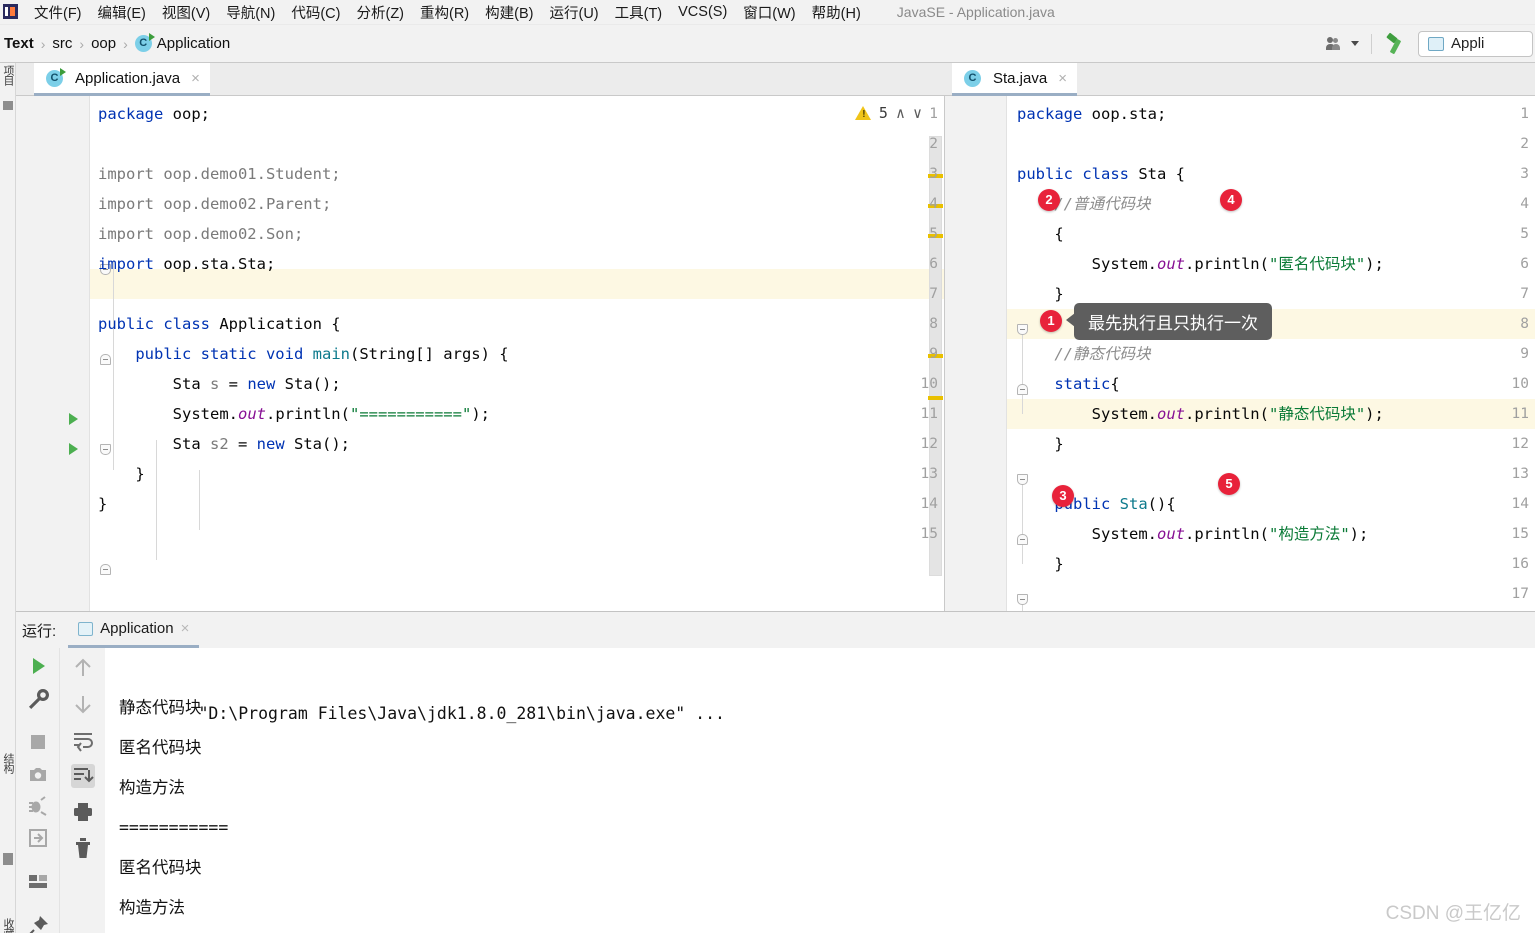  Describe the element at coordinates (1102, 204) in the screenshot. I see `code-token: //普通代码块` at that location.